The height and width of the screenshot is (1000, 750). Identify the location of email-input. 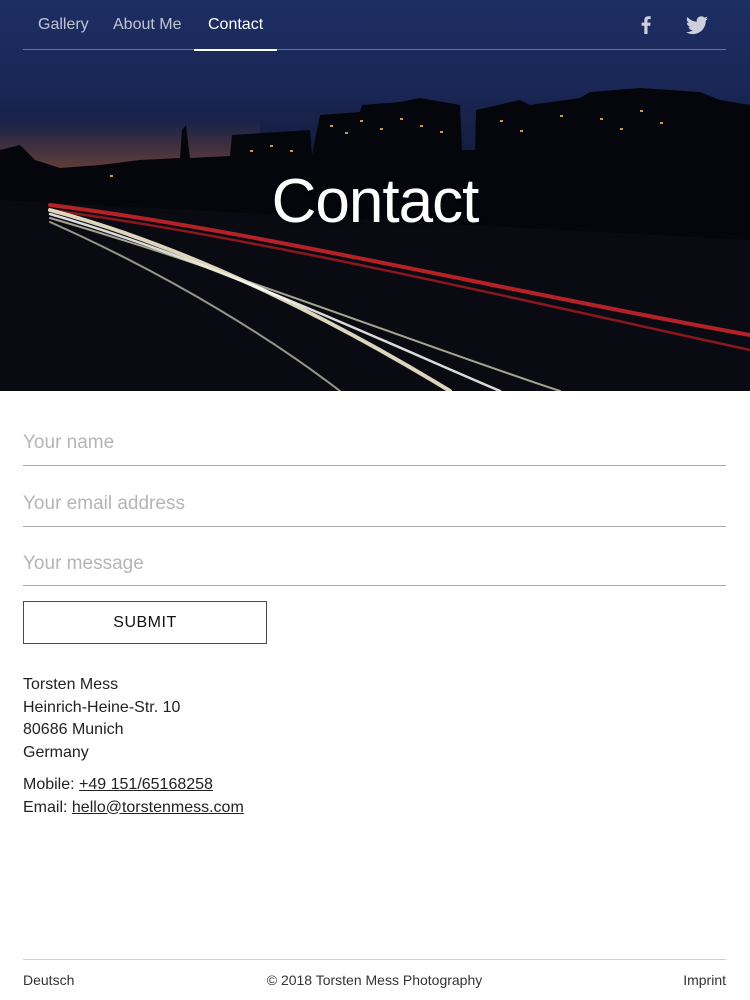
(374, 504).